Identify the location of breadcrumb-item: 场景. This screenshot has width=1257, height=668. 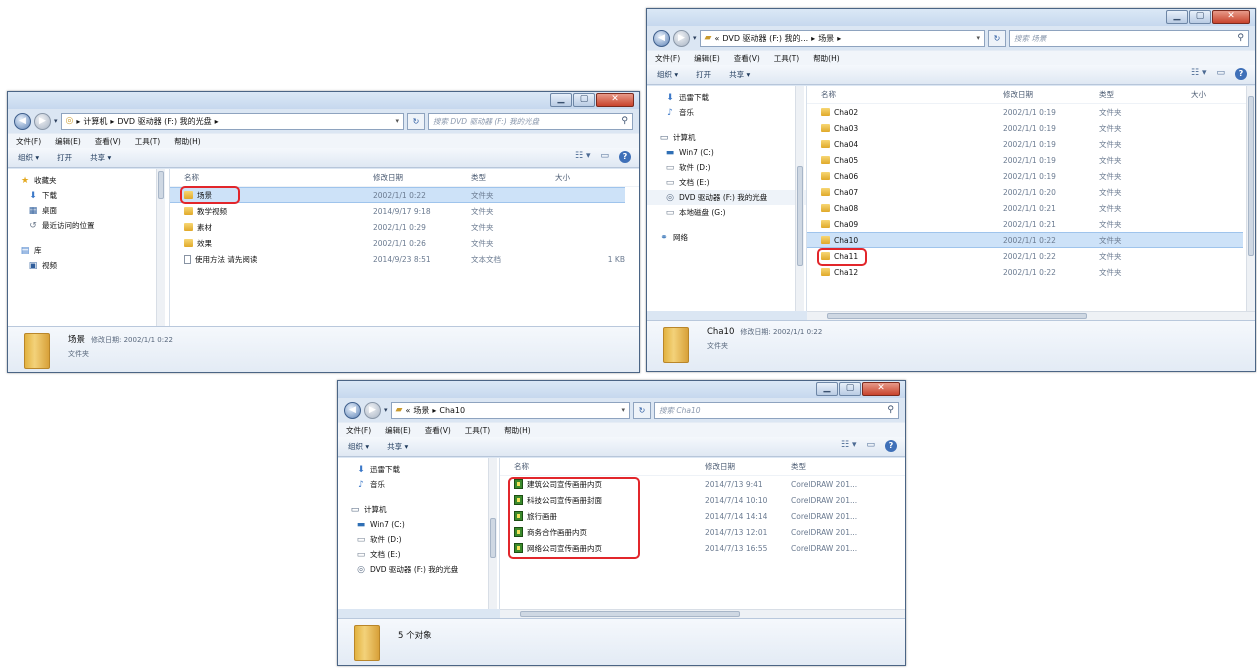
(421, 410).